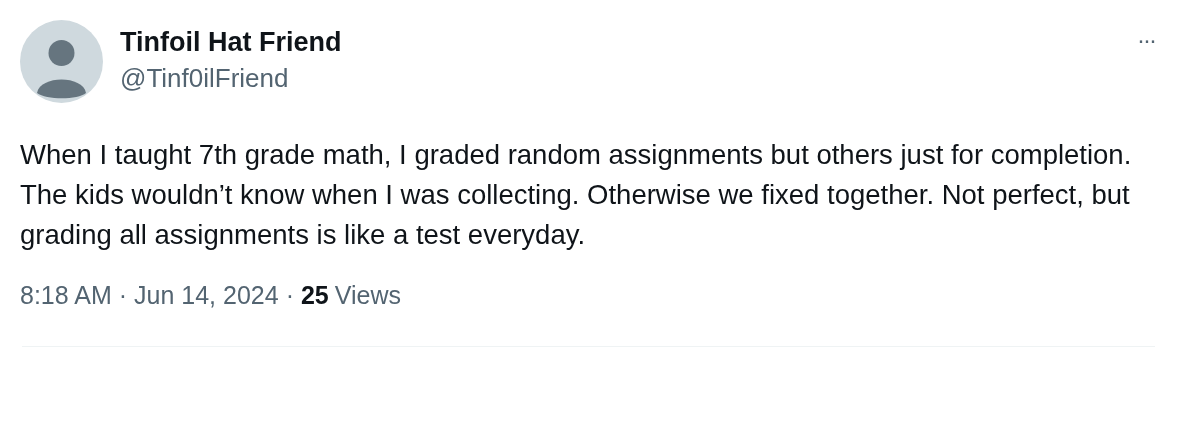 This screenshot has height=432, width=1192. What do you see at coordinates (628, 42) in the screenshot?
I see `author-name: Tinfoil Hat Friend` at bounding box center [628, 42].